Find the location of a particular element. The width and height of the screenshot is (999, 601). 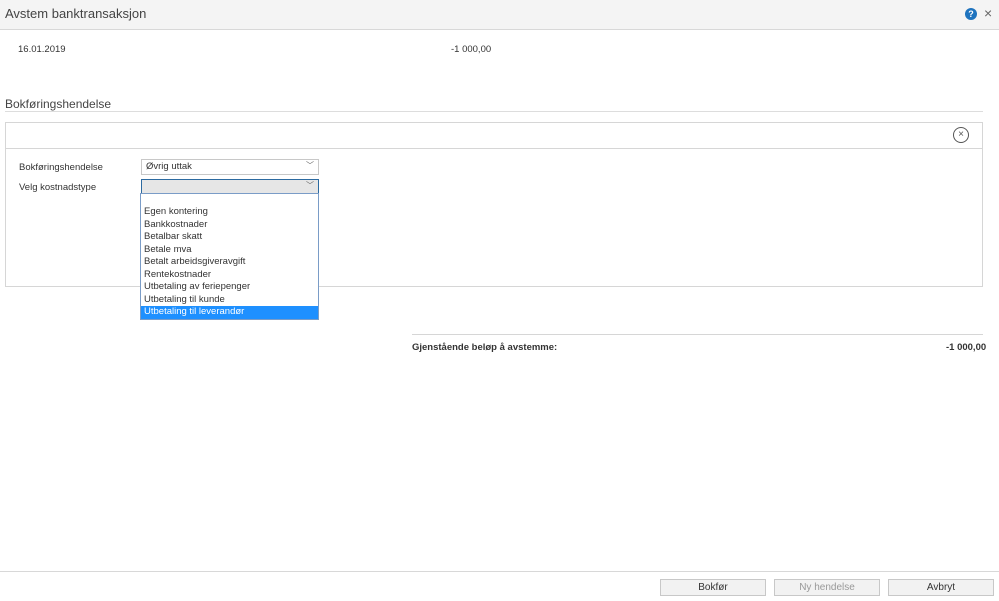

dropdown-option: Betalt arbeidsgiveravgift is located at coordinates (229, 262).